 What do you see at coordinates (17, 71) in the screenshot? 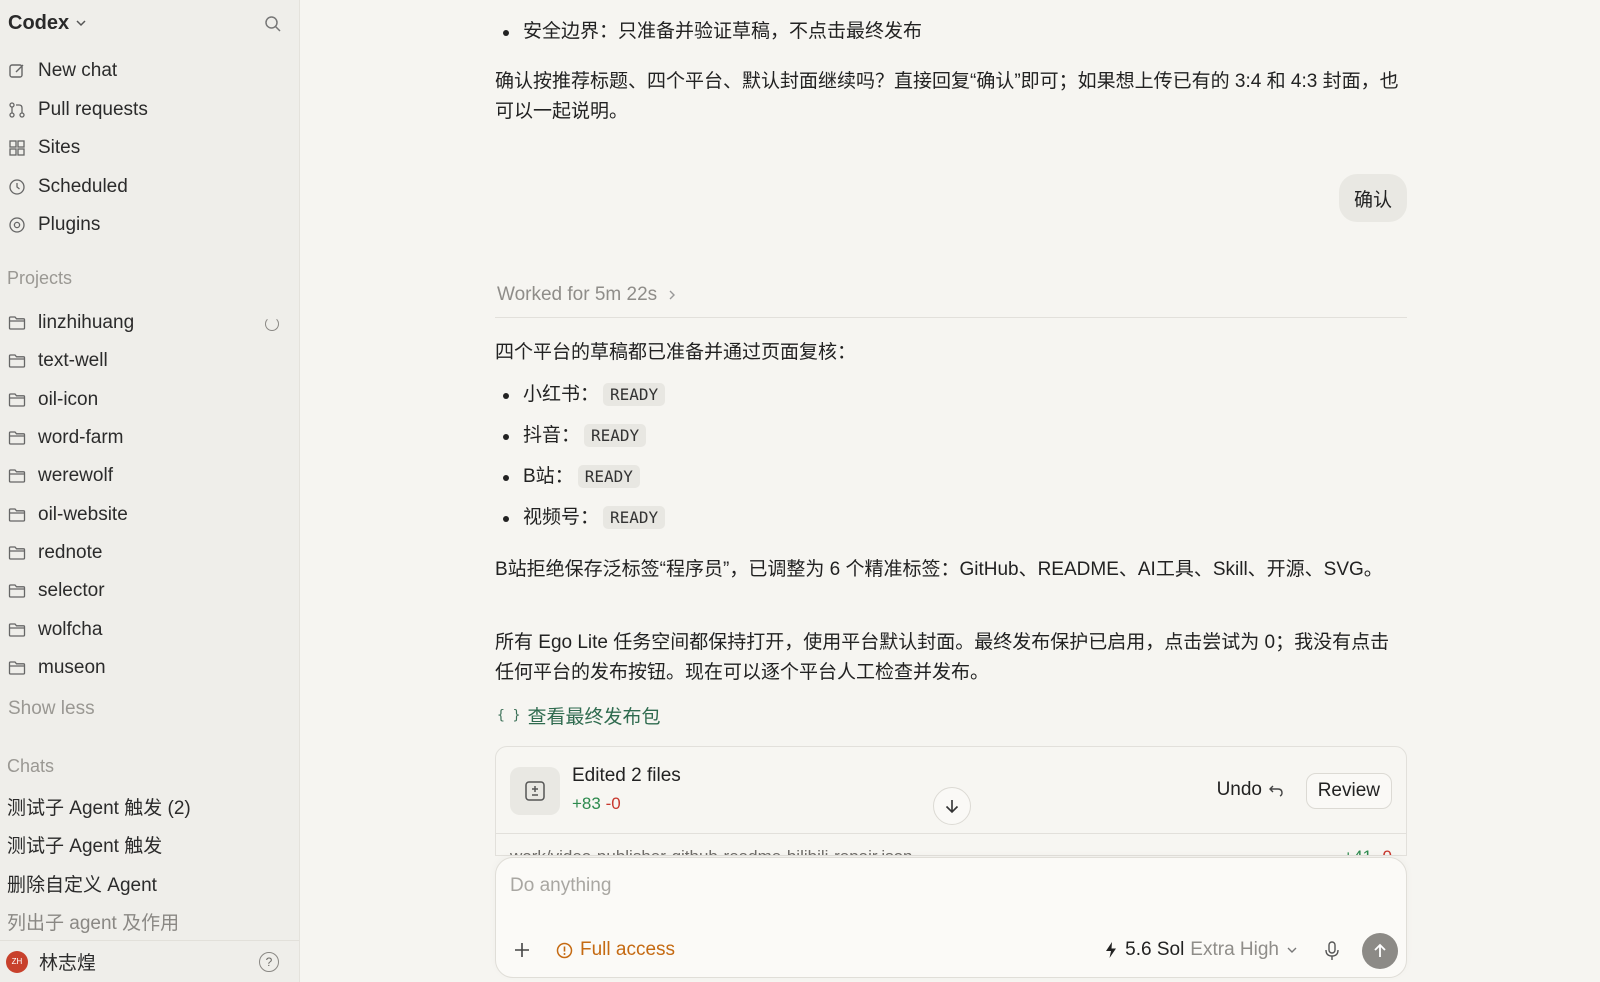
I see `edit-icon` at bounding box center [17, 71].